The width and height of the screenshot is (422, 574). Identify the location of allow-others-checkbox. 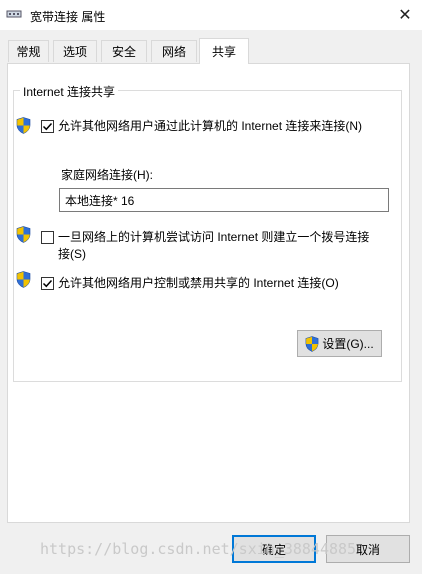
(47, 126).